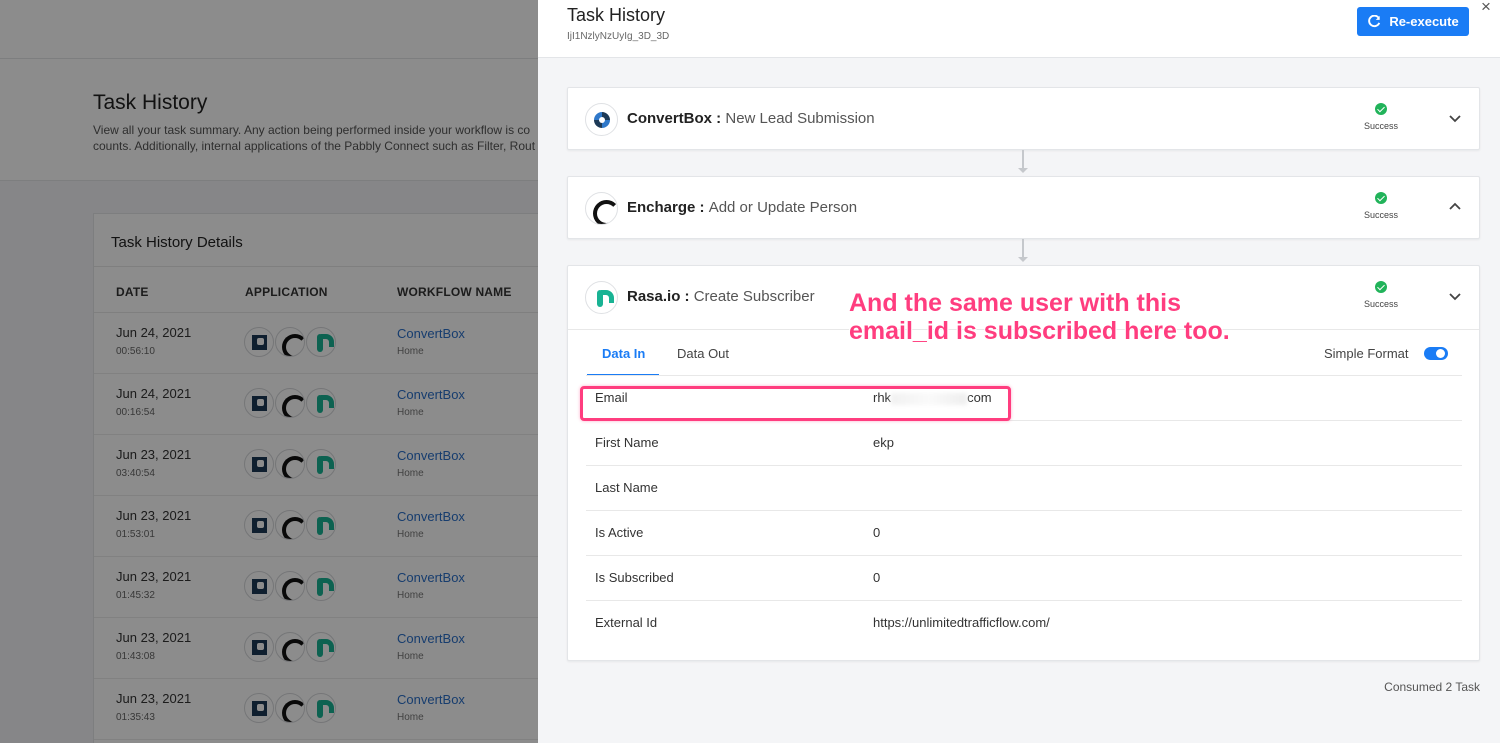 The width and height of the screenshot is (1500, 743). Describe the element at coordinates (1374, 20) in the screenshot. I see `refresh-icon` at that location.